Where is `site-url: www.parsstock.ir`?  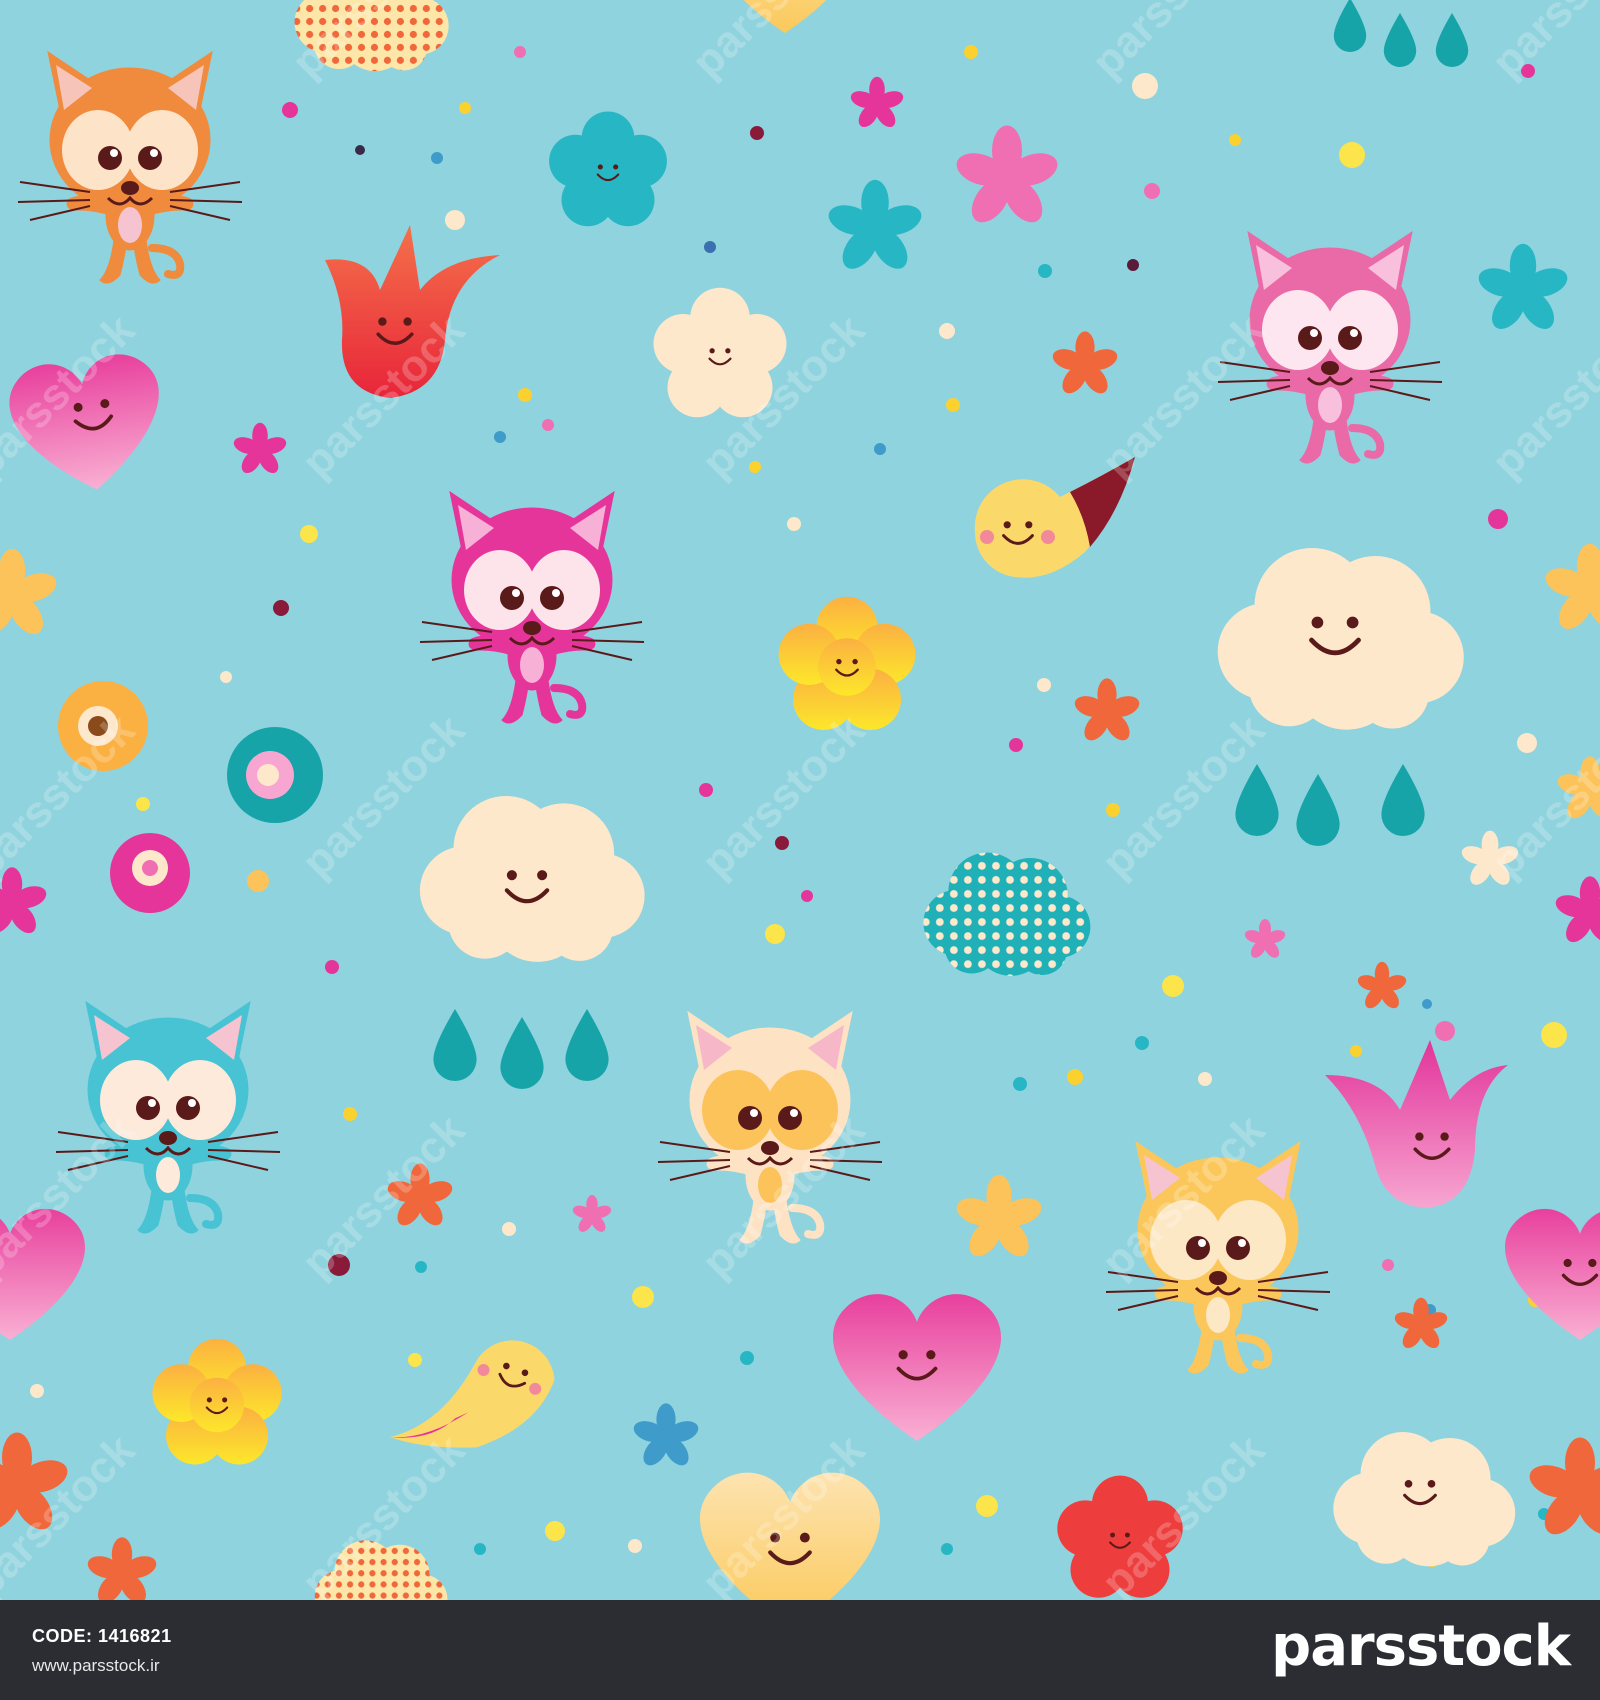 site-url: www.parsstock.ir is located at coordinates (96, 1666).